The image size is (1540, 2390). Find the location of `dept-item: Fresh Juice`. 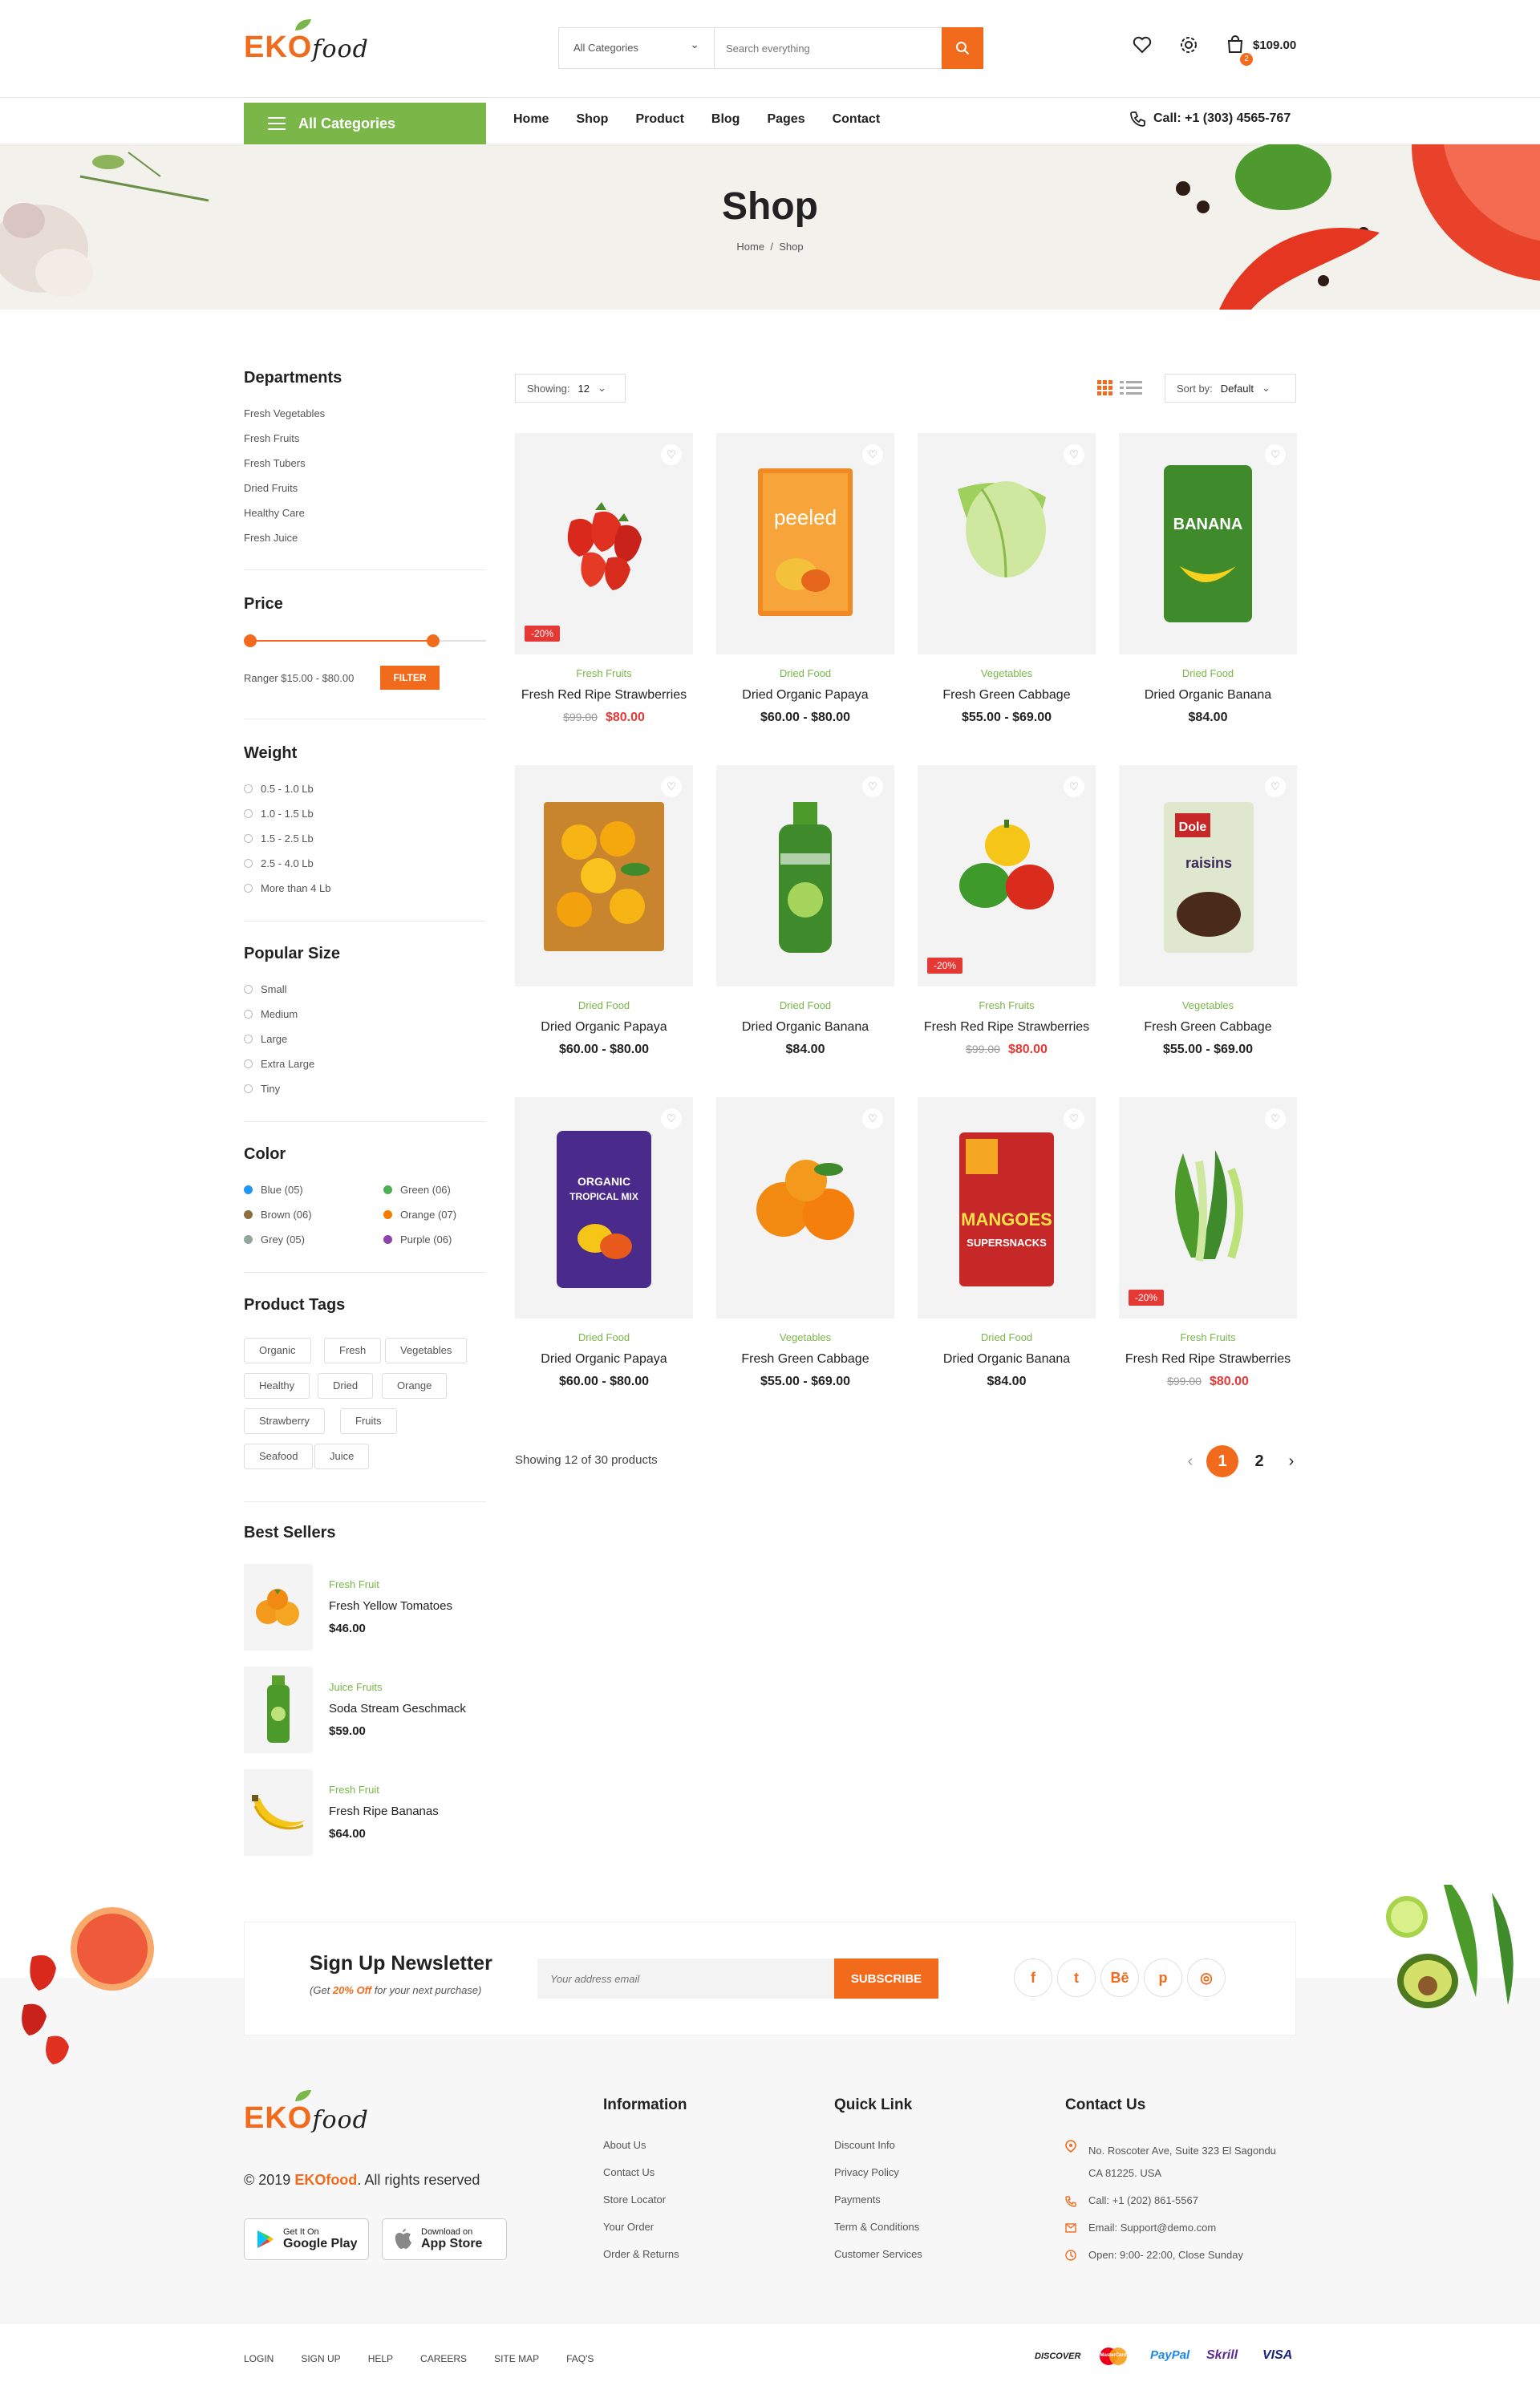

dept-item: Fresh Juice is located at coordinates (284, 537).